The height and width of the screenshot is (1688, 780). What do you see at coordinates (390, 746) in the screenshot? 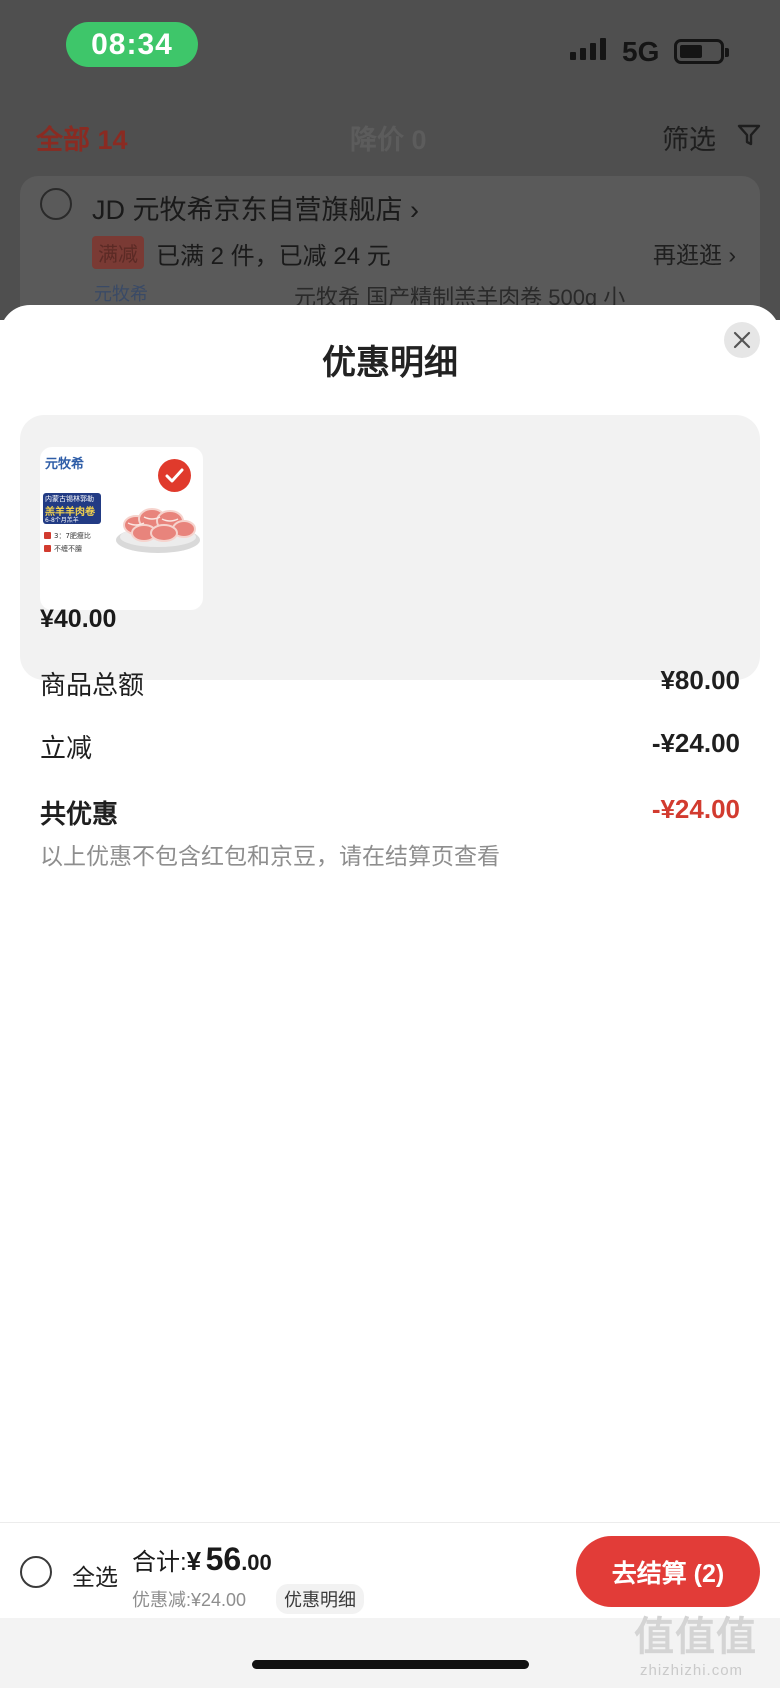
I see `instant-reduce-row: 立减 -¥24.00` at bounding box center [390, 746].